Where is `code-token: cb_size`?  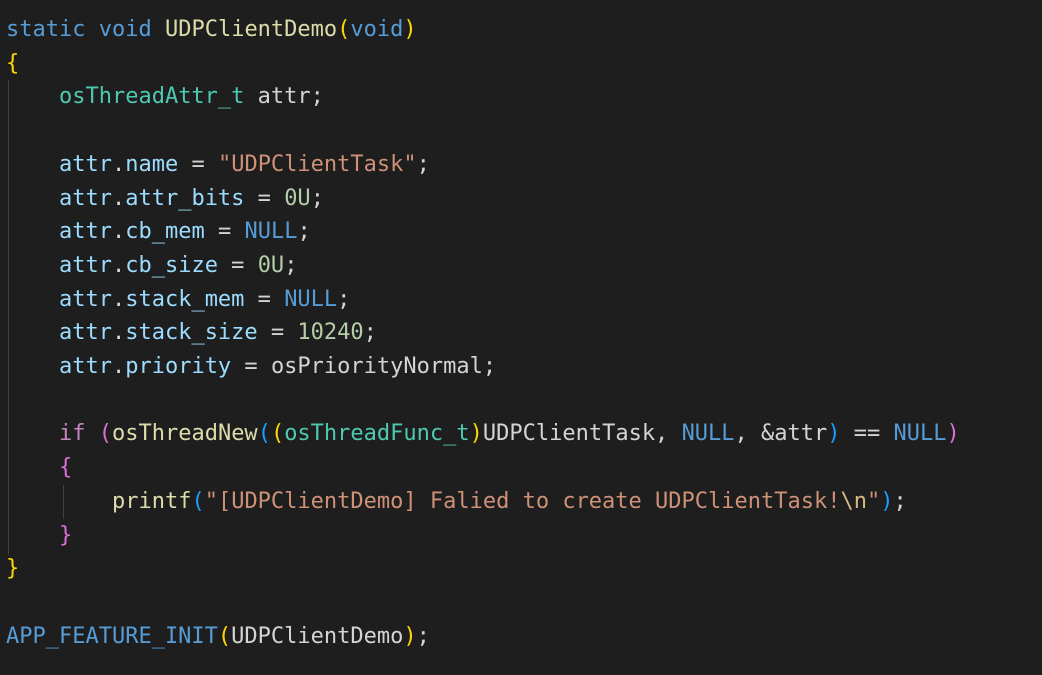
code-token: cb_size is located at coordinates (171, 265).